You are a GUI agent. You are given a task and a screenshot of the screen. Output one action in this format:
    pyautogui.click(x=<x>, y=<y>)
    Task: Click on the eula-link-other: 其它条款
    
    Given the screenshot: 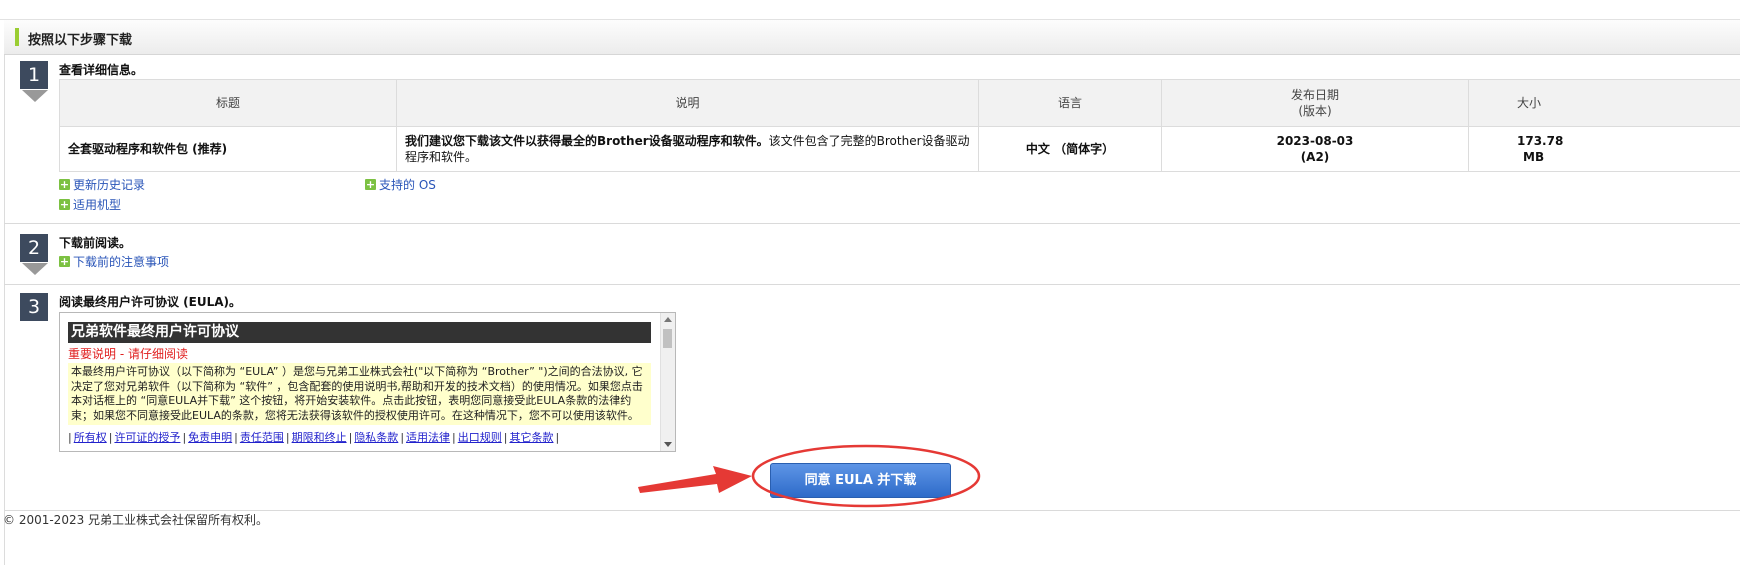 What is the action you would take?
    pyautogui.click(x=531, y=437)
    